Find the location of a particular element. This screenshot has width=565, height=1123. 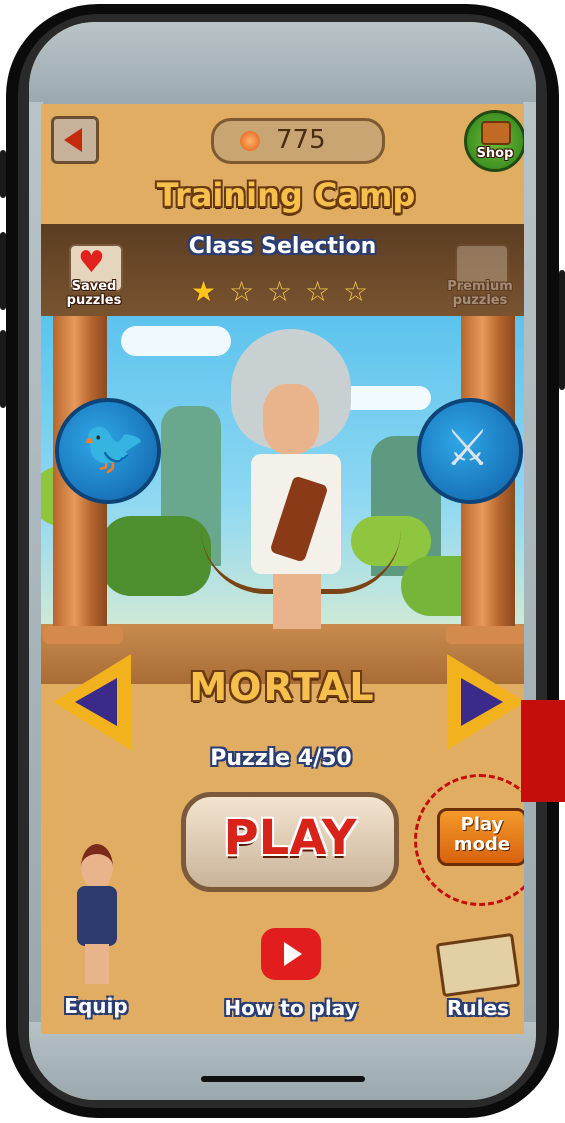

play-triangle is located at coordinates (293, 954).